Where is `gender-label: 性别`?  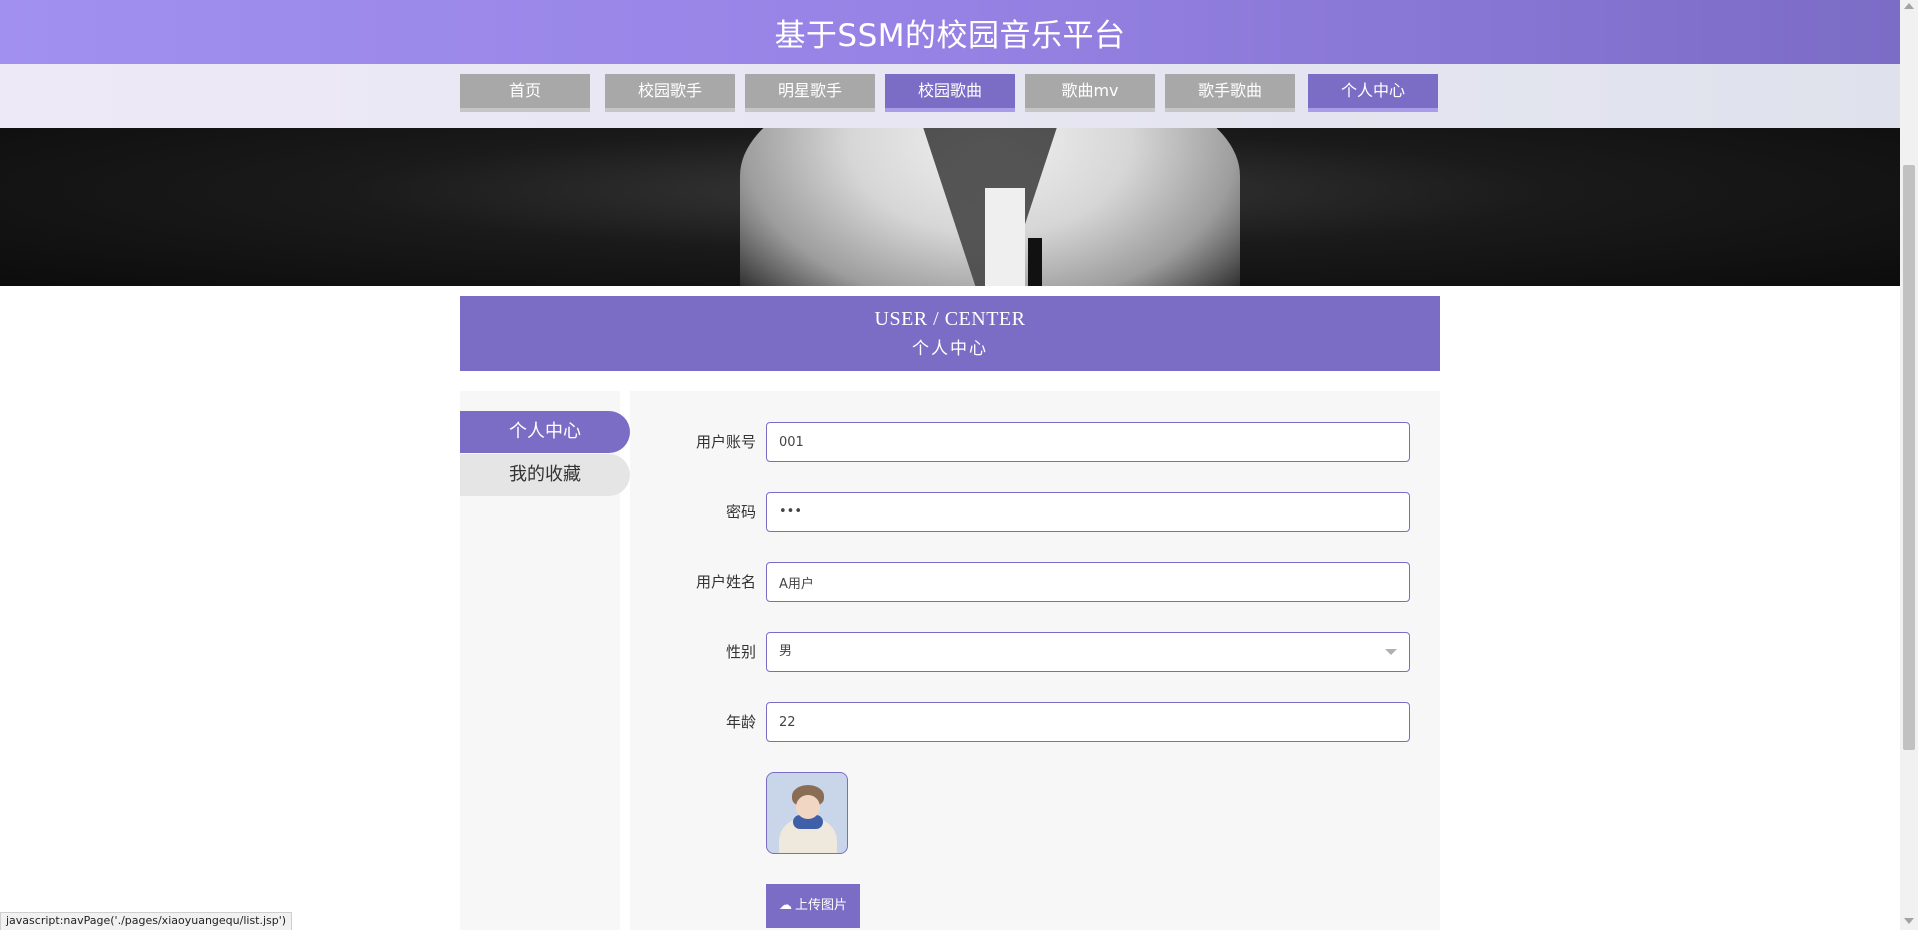
gender-label: 性别 is located at coordinates (740, 652).